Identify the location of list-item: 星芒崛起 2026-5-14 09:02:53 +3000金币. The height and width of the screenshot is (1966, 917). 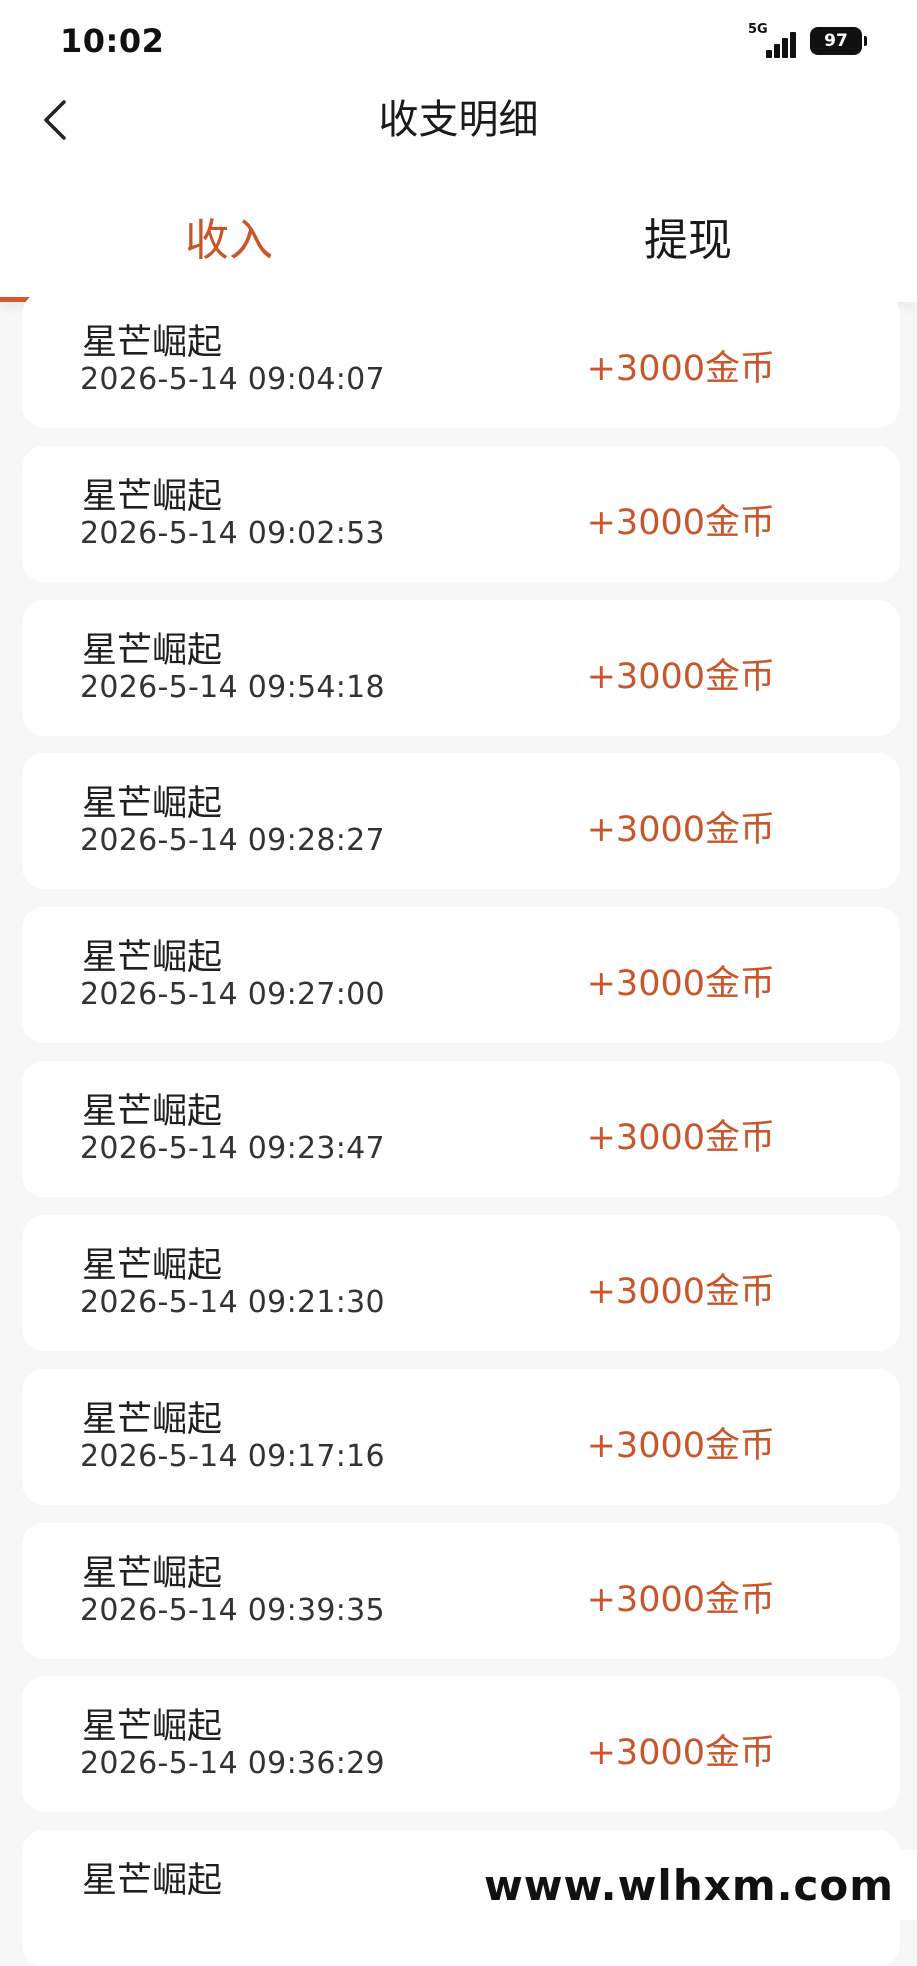
(461, 514).